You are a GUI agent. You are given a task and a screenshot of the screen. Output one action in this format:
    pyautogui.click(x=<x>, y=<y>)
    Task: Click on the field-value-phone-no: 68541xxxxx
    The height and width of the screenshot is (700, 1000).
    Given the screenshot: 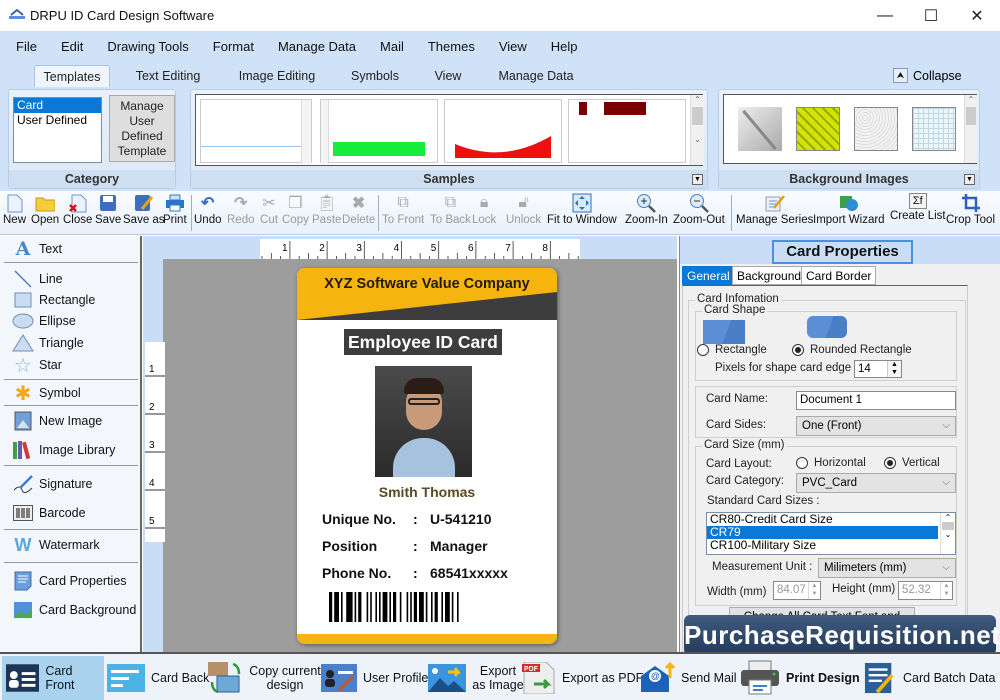 What is the action you would take?
    pyautogui.click(x=469, y=573)
    